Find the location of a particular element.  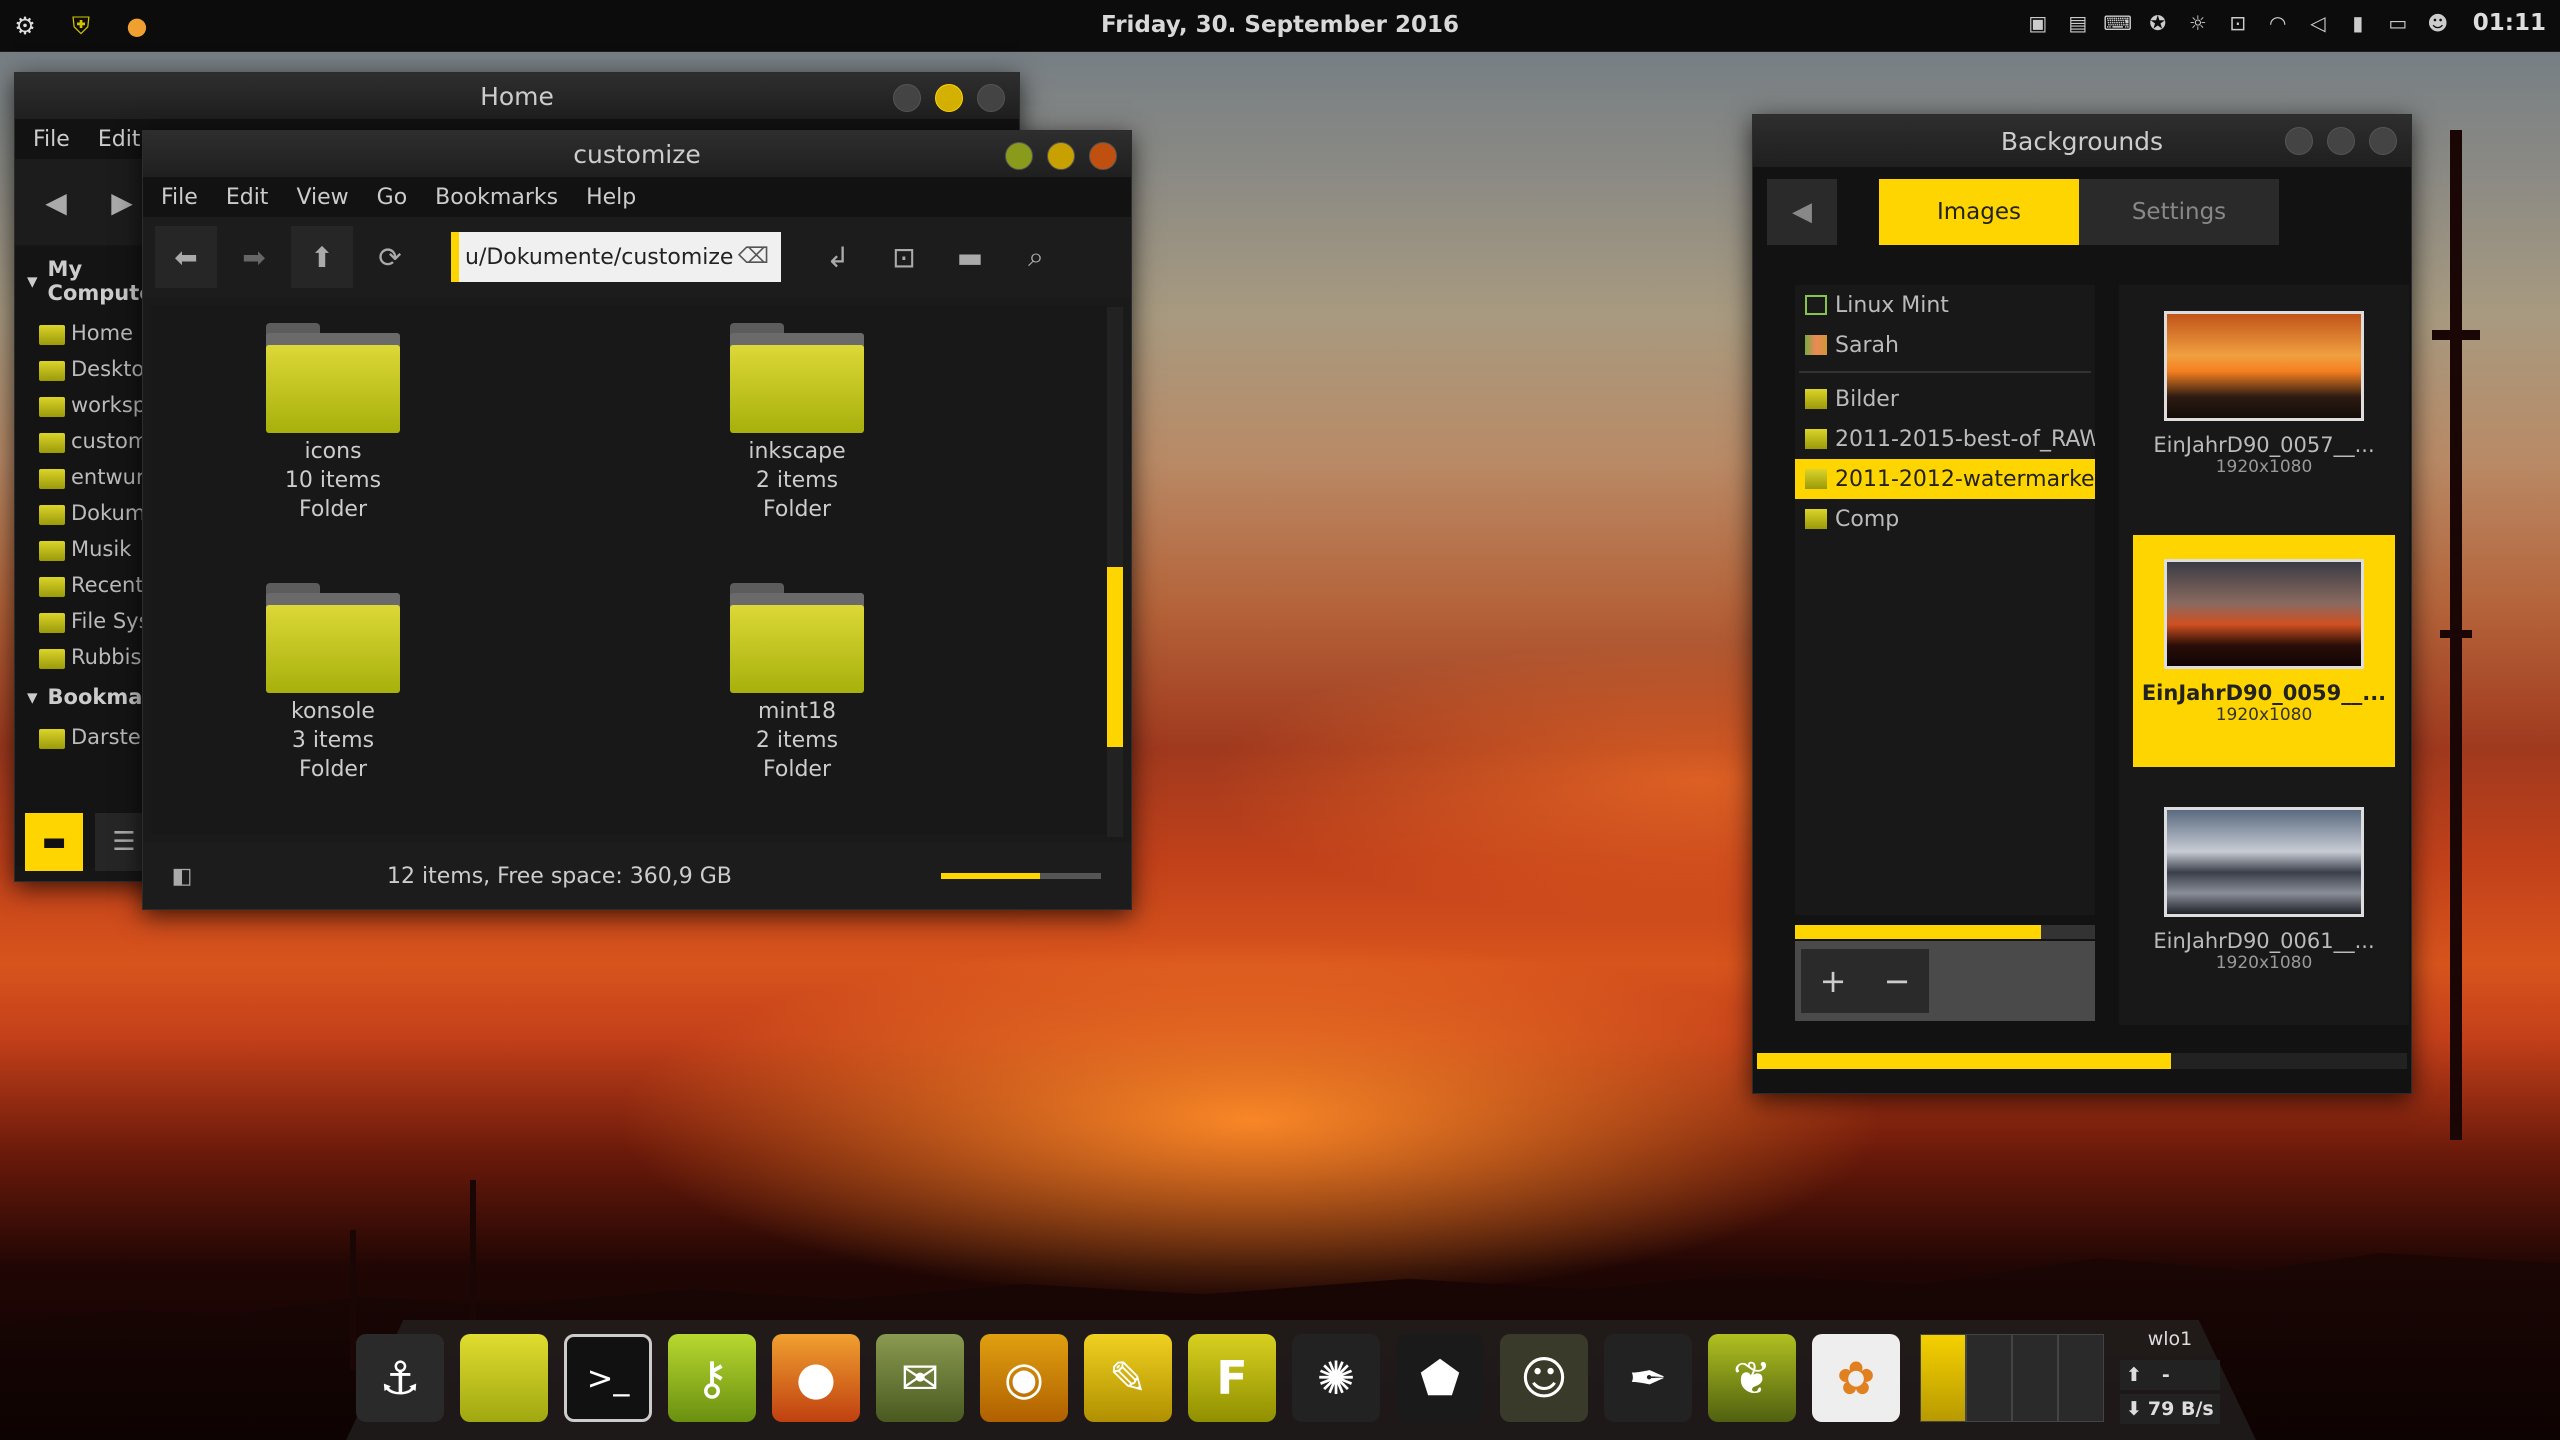

location-bar: u/Dokumente/customize ⌫ is located at coordinates (616, 257).